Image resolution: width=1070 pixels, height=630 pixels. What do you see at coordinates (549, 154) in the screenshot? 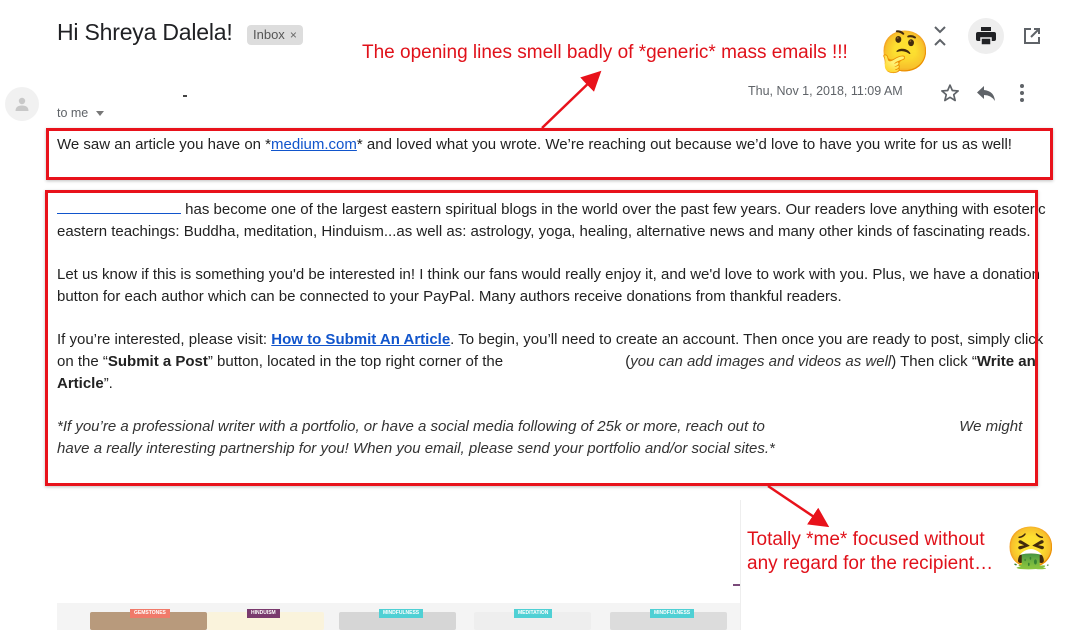
I see `annotation-box-opening` at bounding box center [549, 154].